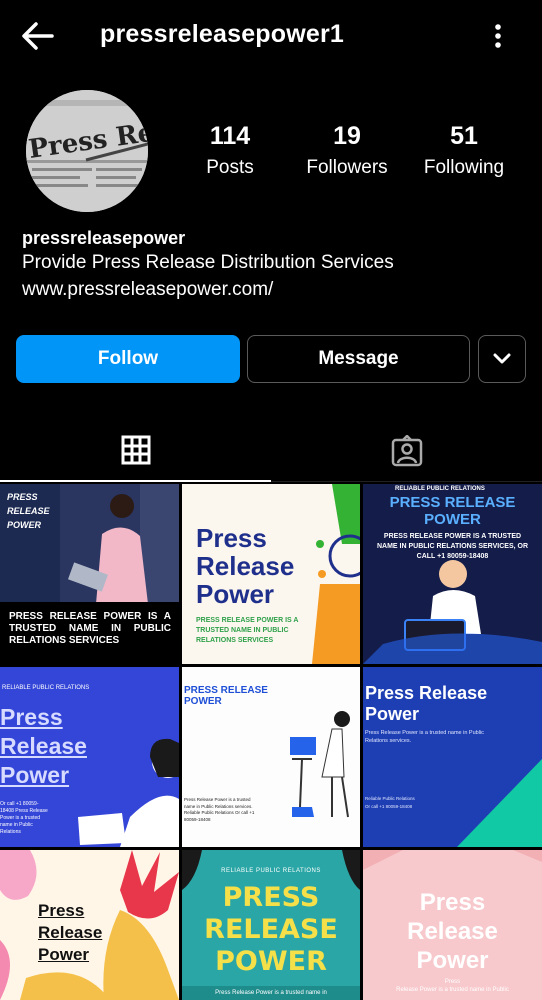  I want to click on post-4-top: RELIABLE PUBLIC RELATIONS, so click(46, 688).